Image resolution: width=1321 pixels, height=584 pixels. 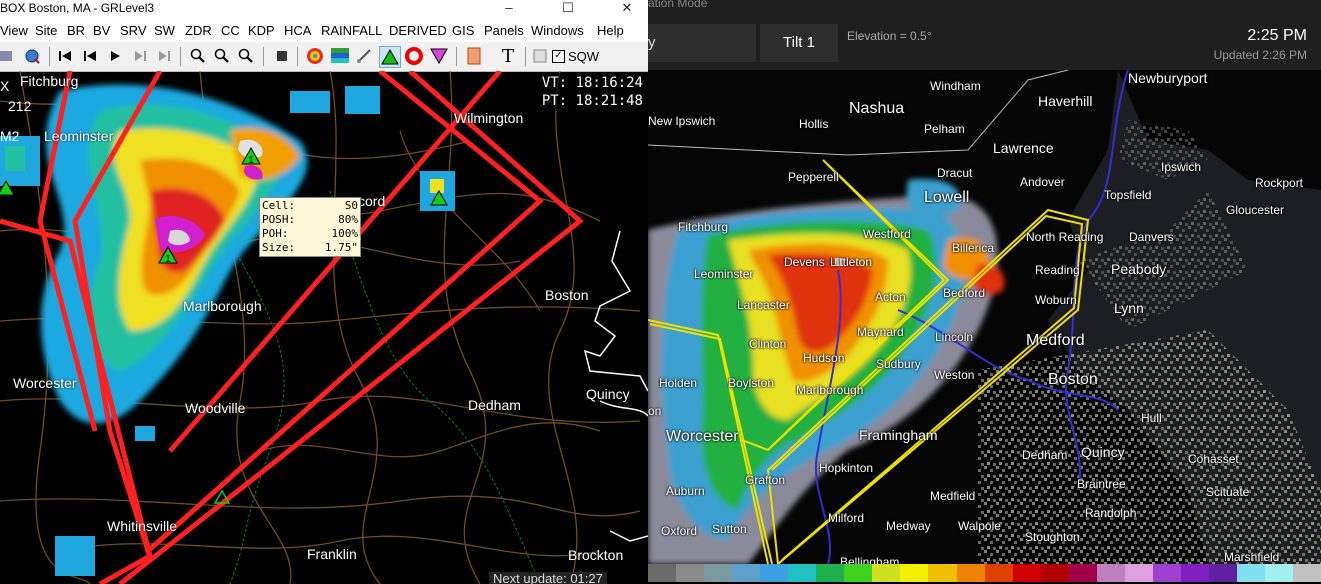 I want to click on meso-marker-icon, so click(x=414, y=56).